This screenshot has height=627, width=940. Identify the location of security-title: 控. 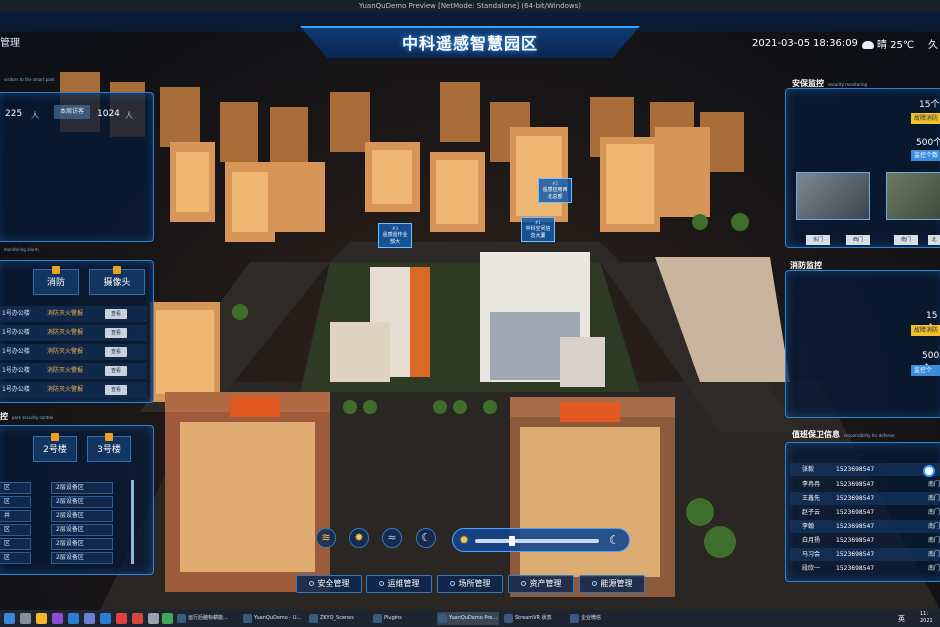
(4, 416).